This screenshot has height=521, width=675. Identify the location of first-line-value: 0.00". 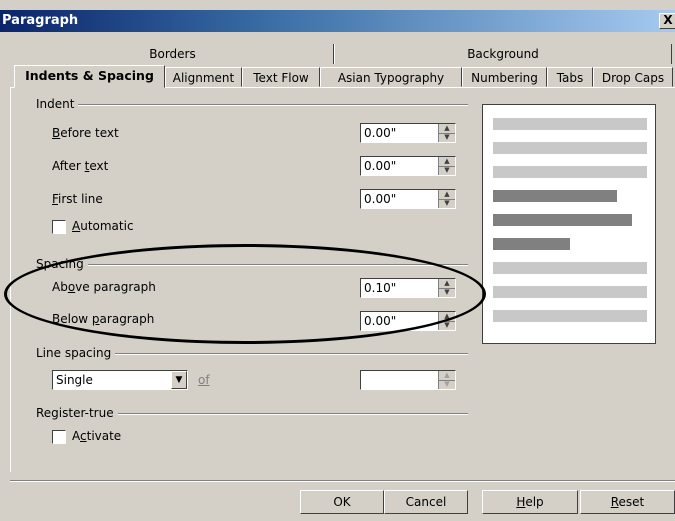
(380, 199).